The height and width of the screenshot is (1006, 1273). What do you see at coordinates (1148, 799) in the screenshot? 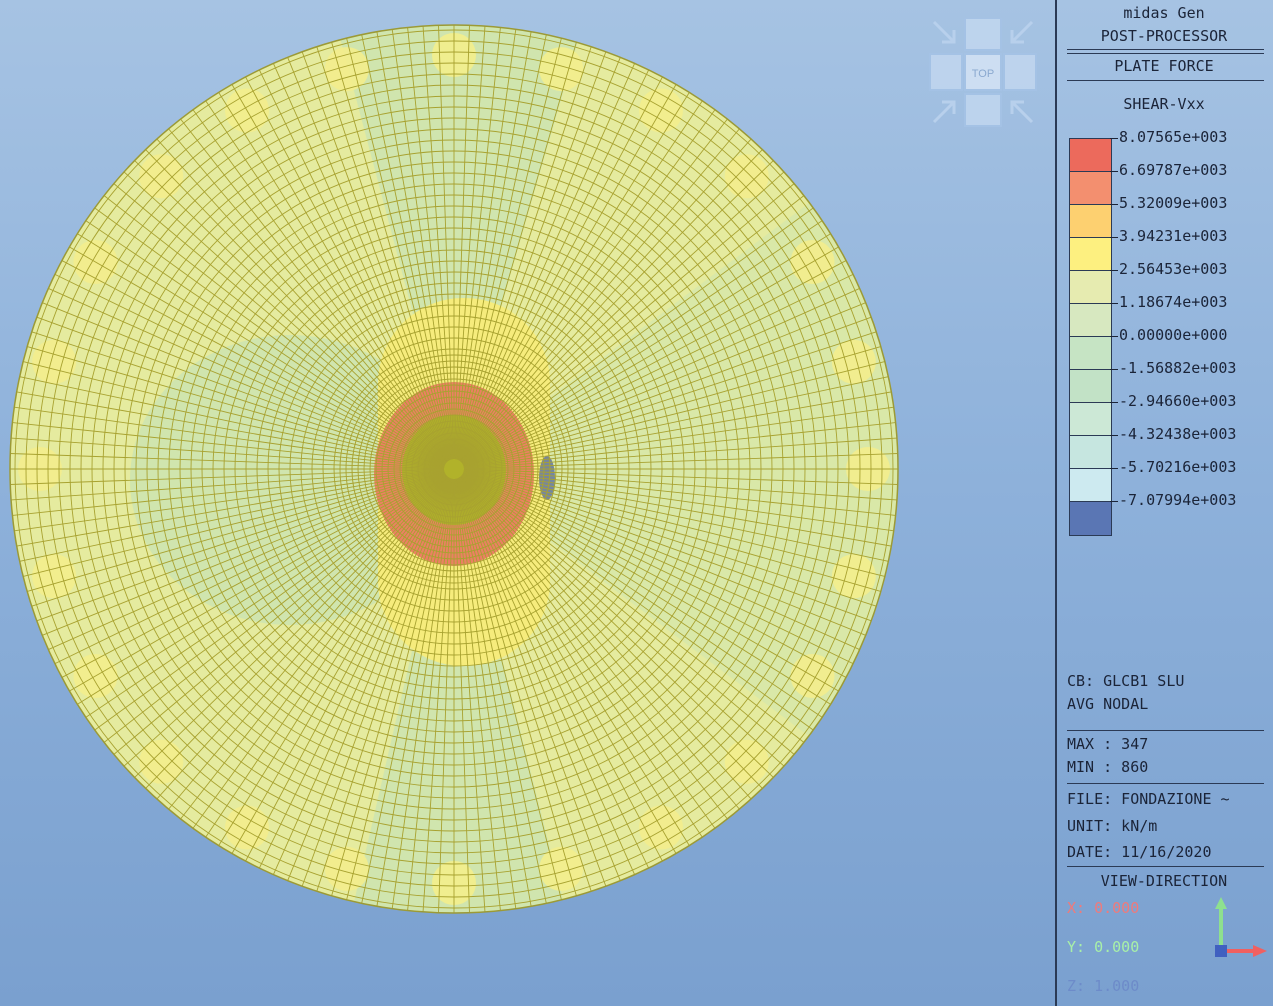
I see `file-name: FILE: FONDAZIONE ~` at bounding box center [1148, 799].